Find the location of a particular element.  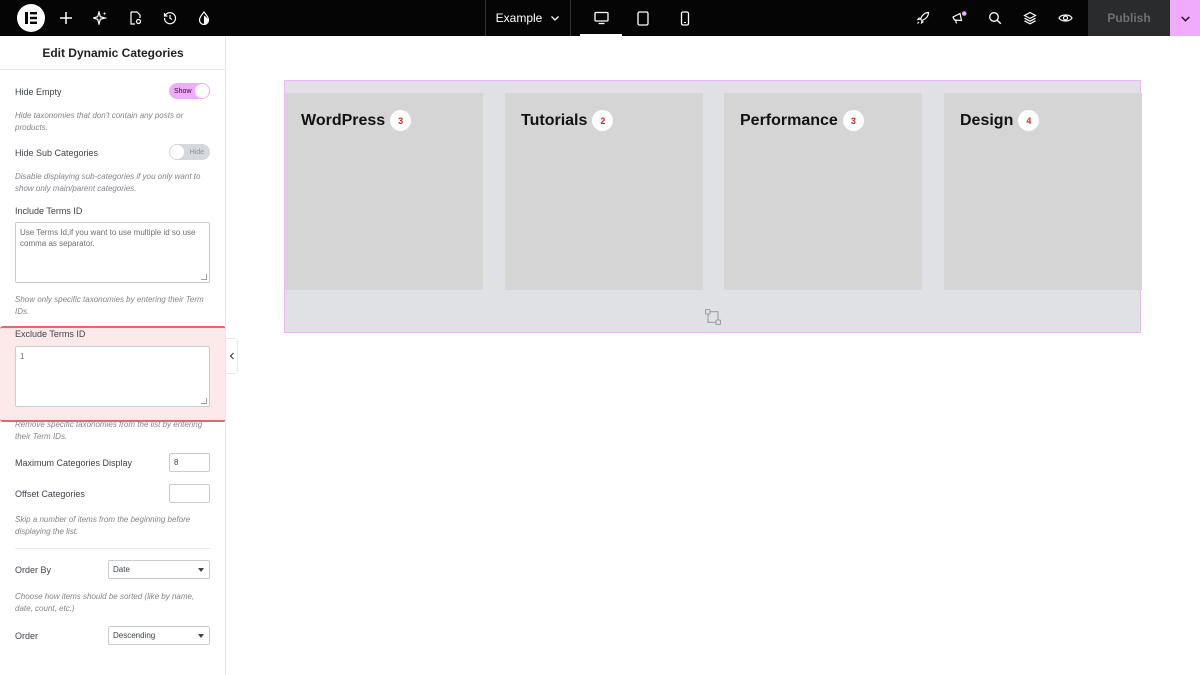

exclude-terms-value: 1 is located at coordinates (22, 356).